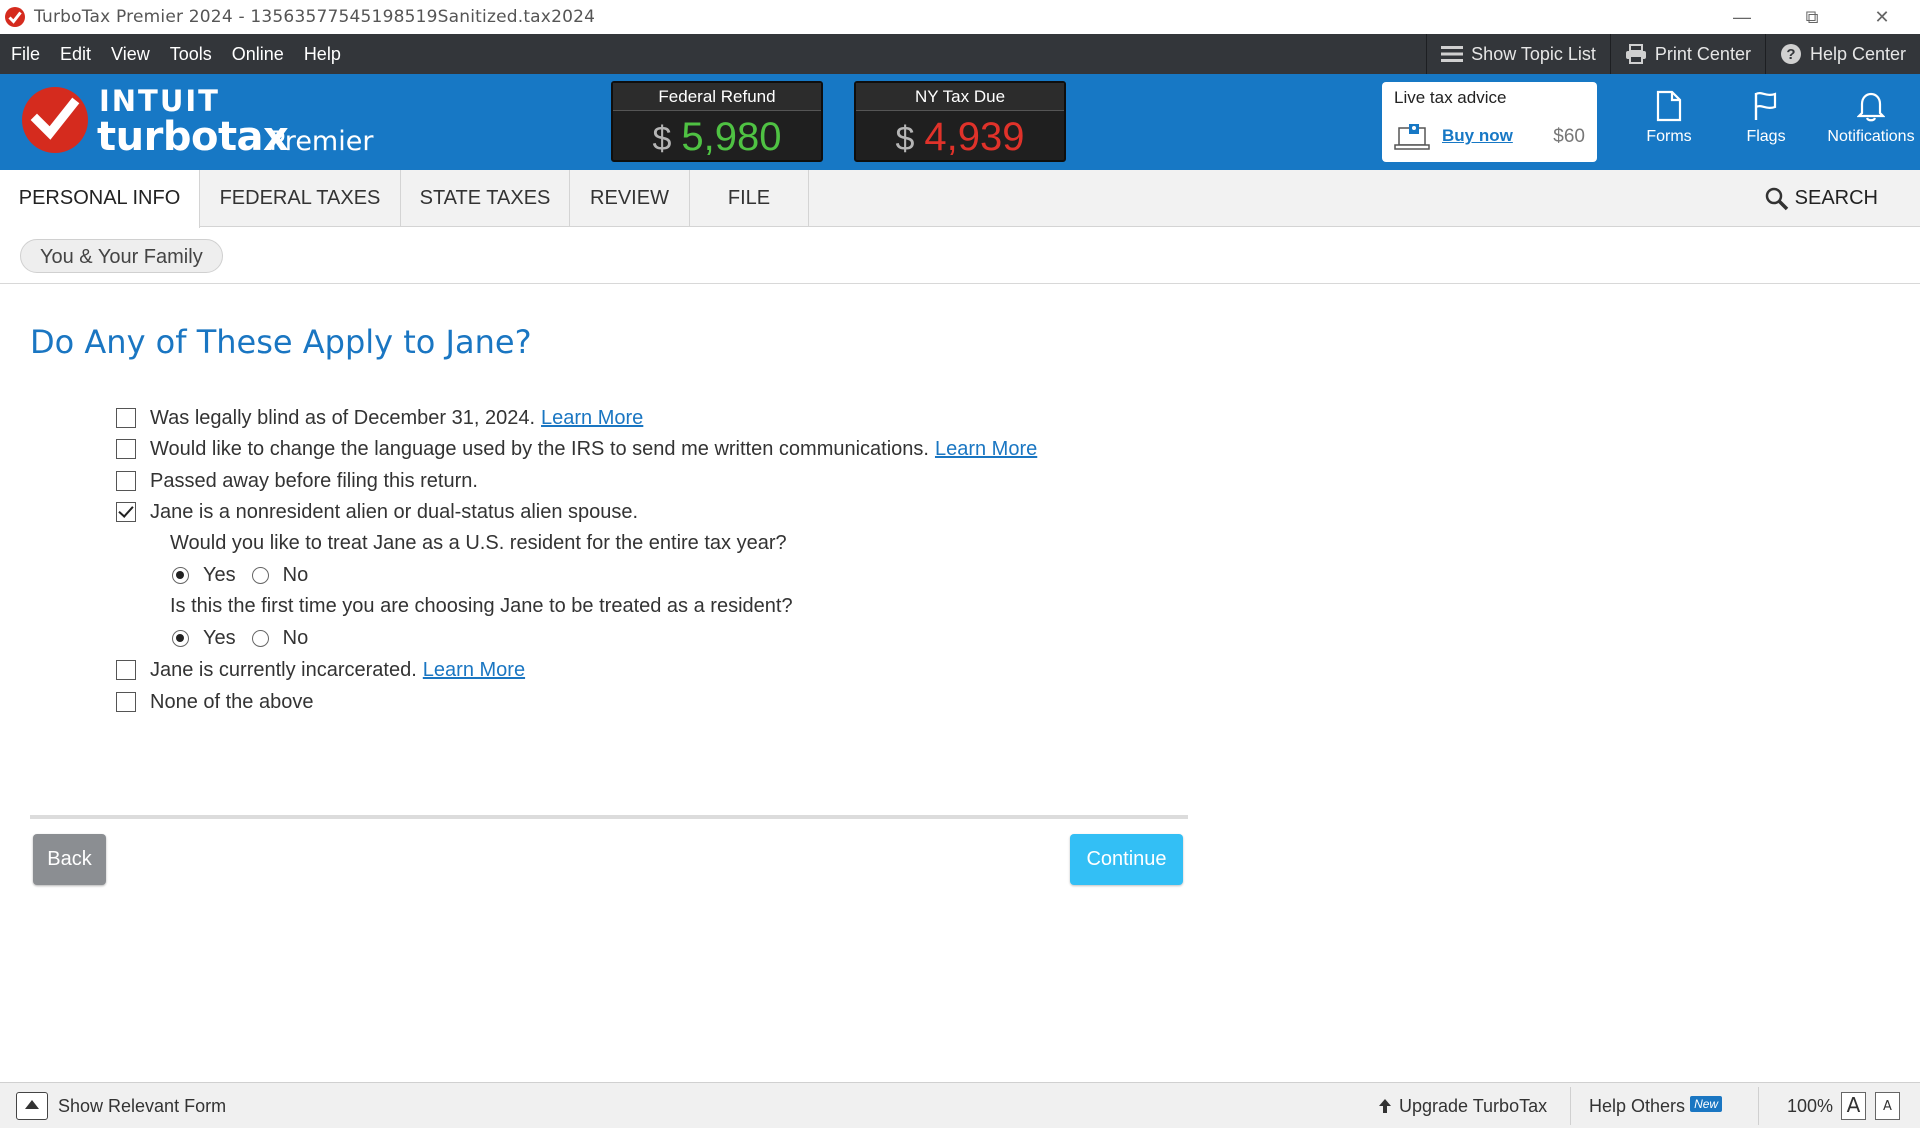 This screenshot has height=1128, width=1920. I want to click on flags-button: Flags, so click(1766, 118).